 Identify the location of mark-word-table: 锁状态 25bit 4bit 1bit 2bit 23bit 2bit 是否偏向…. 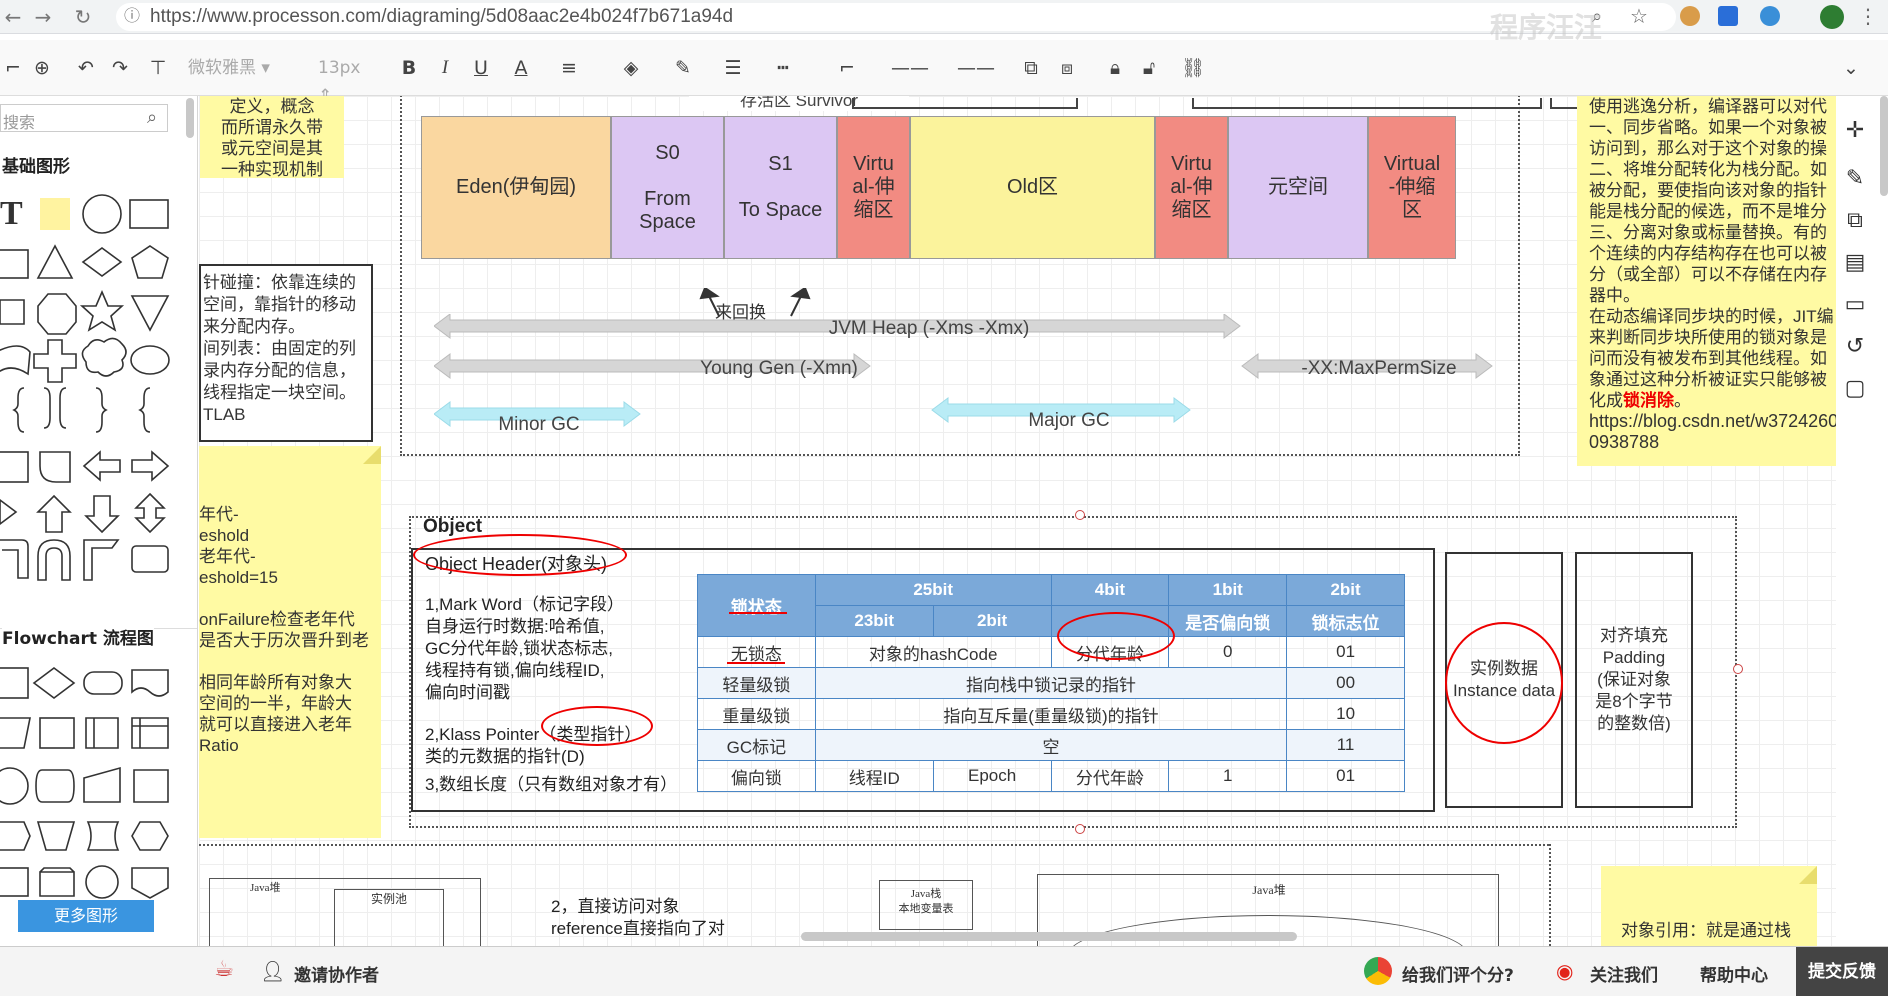
(1051, 683).